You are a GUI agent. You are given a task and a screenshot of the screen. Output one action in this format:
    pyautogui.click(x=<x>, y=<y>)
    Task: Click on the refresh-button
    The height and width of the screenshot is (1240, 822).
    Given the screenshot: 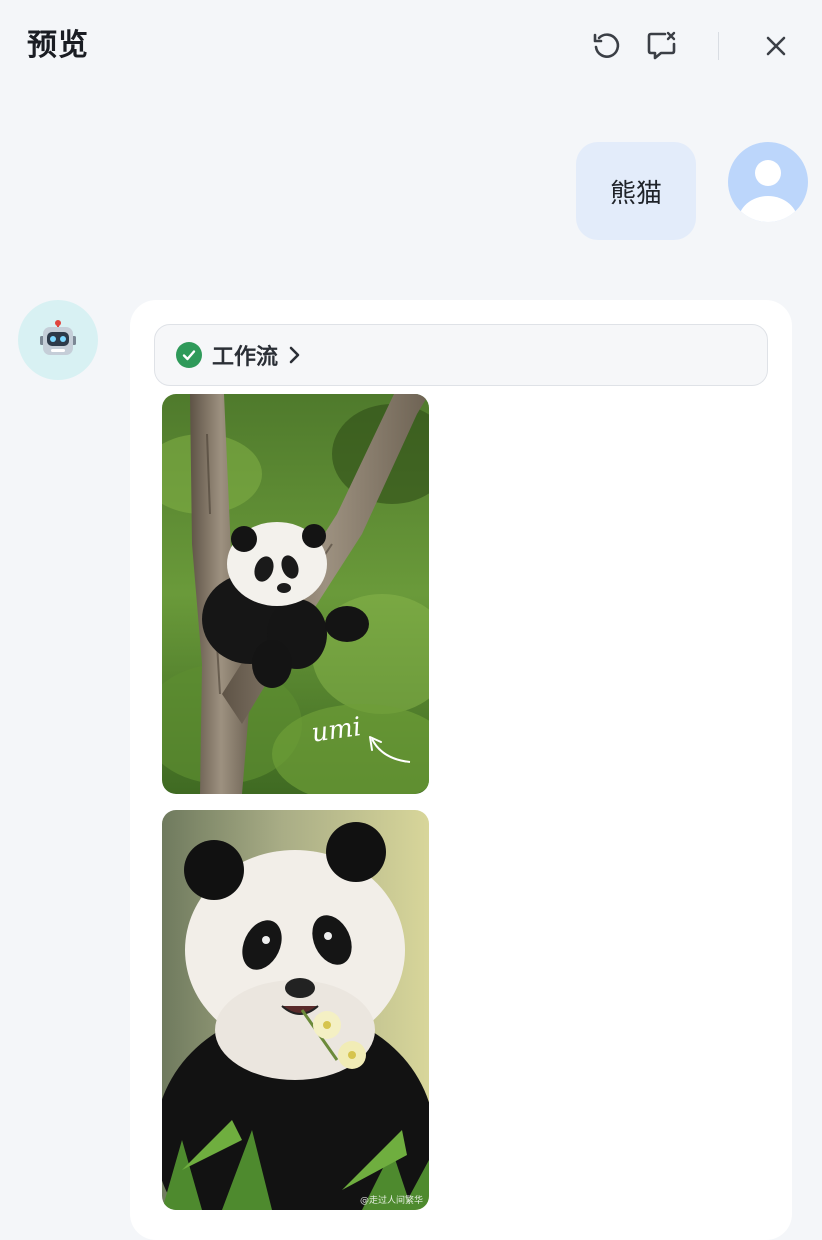 What is the action you would take?
    pyautogui.click(x=606, y=46)
    